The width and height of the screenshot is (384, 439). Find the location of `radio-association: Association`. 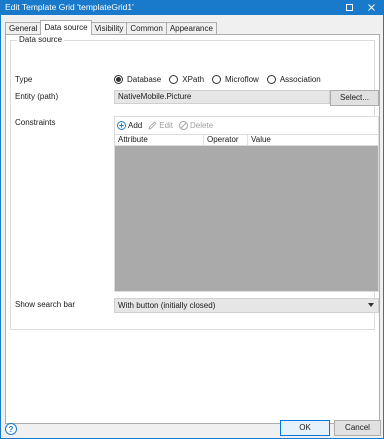

radio-association: Association is located at coordinates (293, 79).